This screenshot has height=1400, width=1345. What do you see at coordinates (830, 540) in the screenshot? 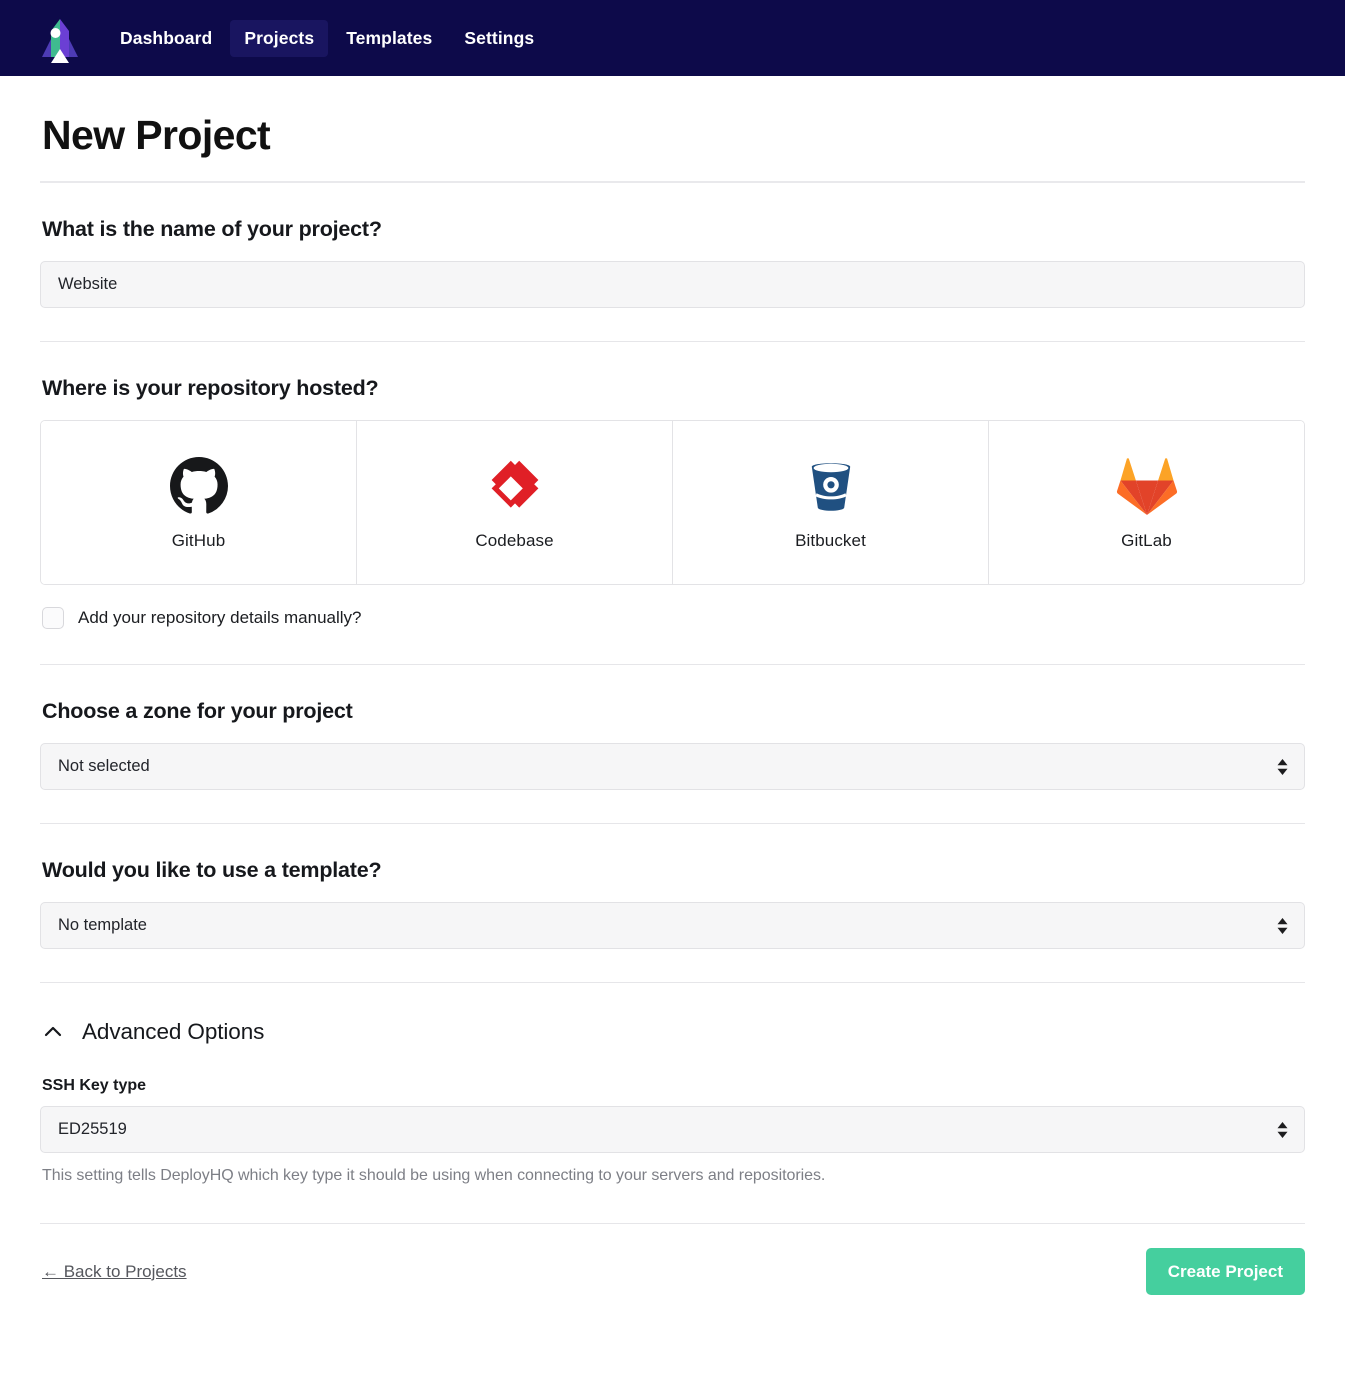
I see `provider-name-bitbucket: Bitbucket` at bounding box center [830, 540].